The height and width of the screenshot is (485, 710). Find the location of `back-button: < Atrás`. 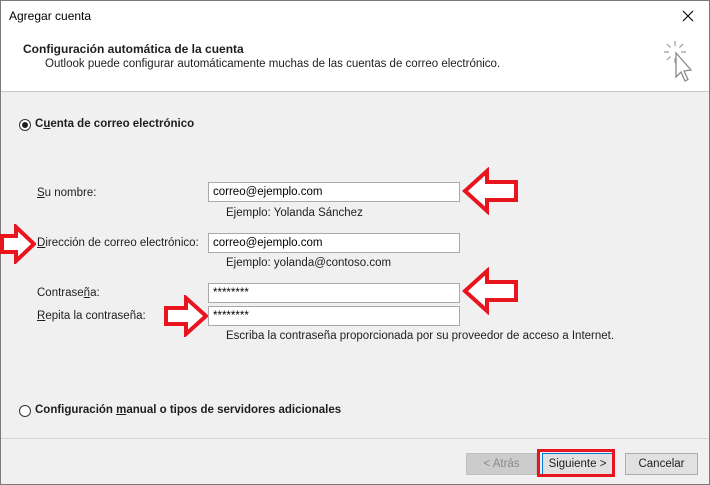

back-button: < Atrás is located at coordinates (501, 464).